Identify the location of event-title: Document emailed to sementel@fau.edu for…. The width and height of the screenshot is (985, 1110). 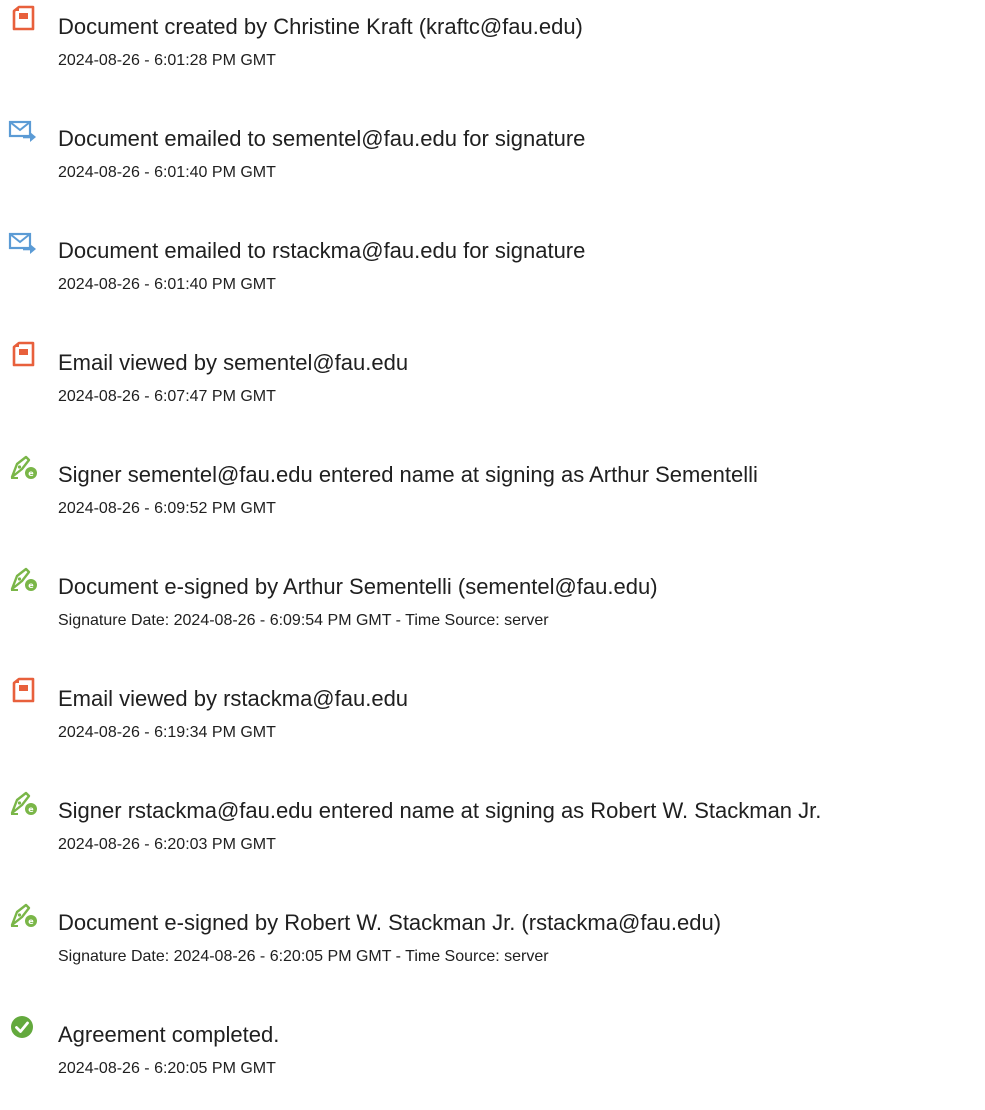
(322, 138).